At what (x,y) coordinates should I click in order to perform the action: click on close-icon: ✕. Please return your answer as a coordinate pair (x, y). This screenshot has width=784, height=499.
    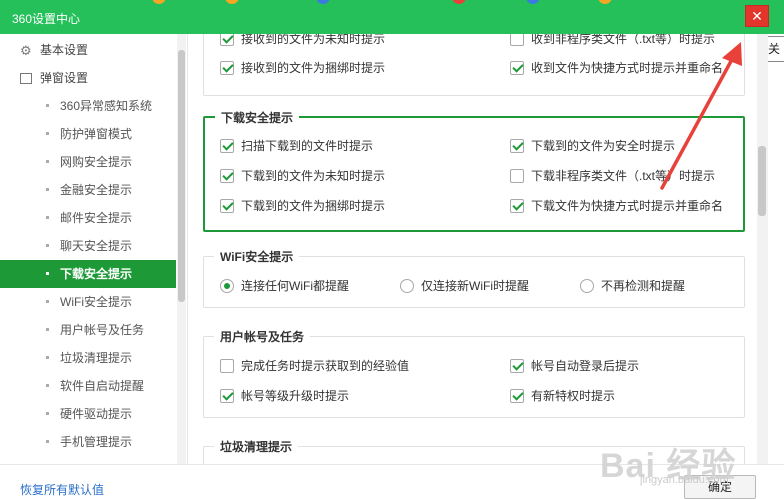
    Looking at the image, I should click on (757, 16).